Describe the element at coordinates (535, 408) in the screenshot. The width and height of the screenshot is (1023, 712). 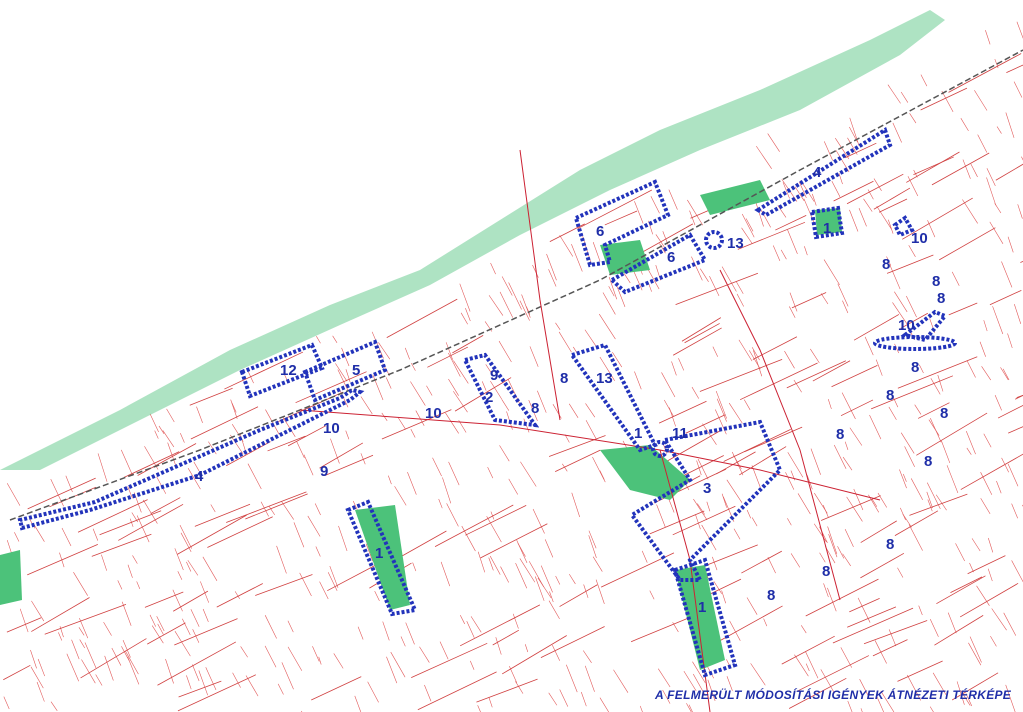
I see `label-8-m: 8` at that location.